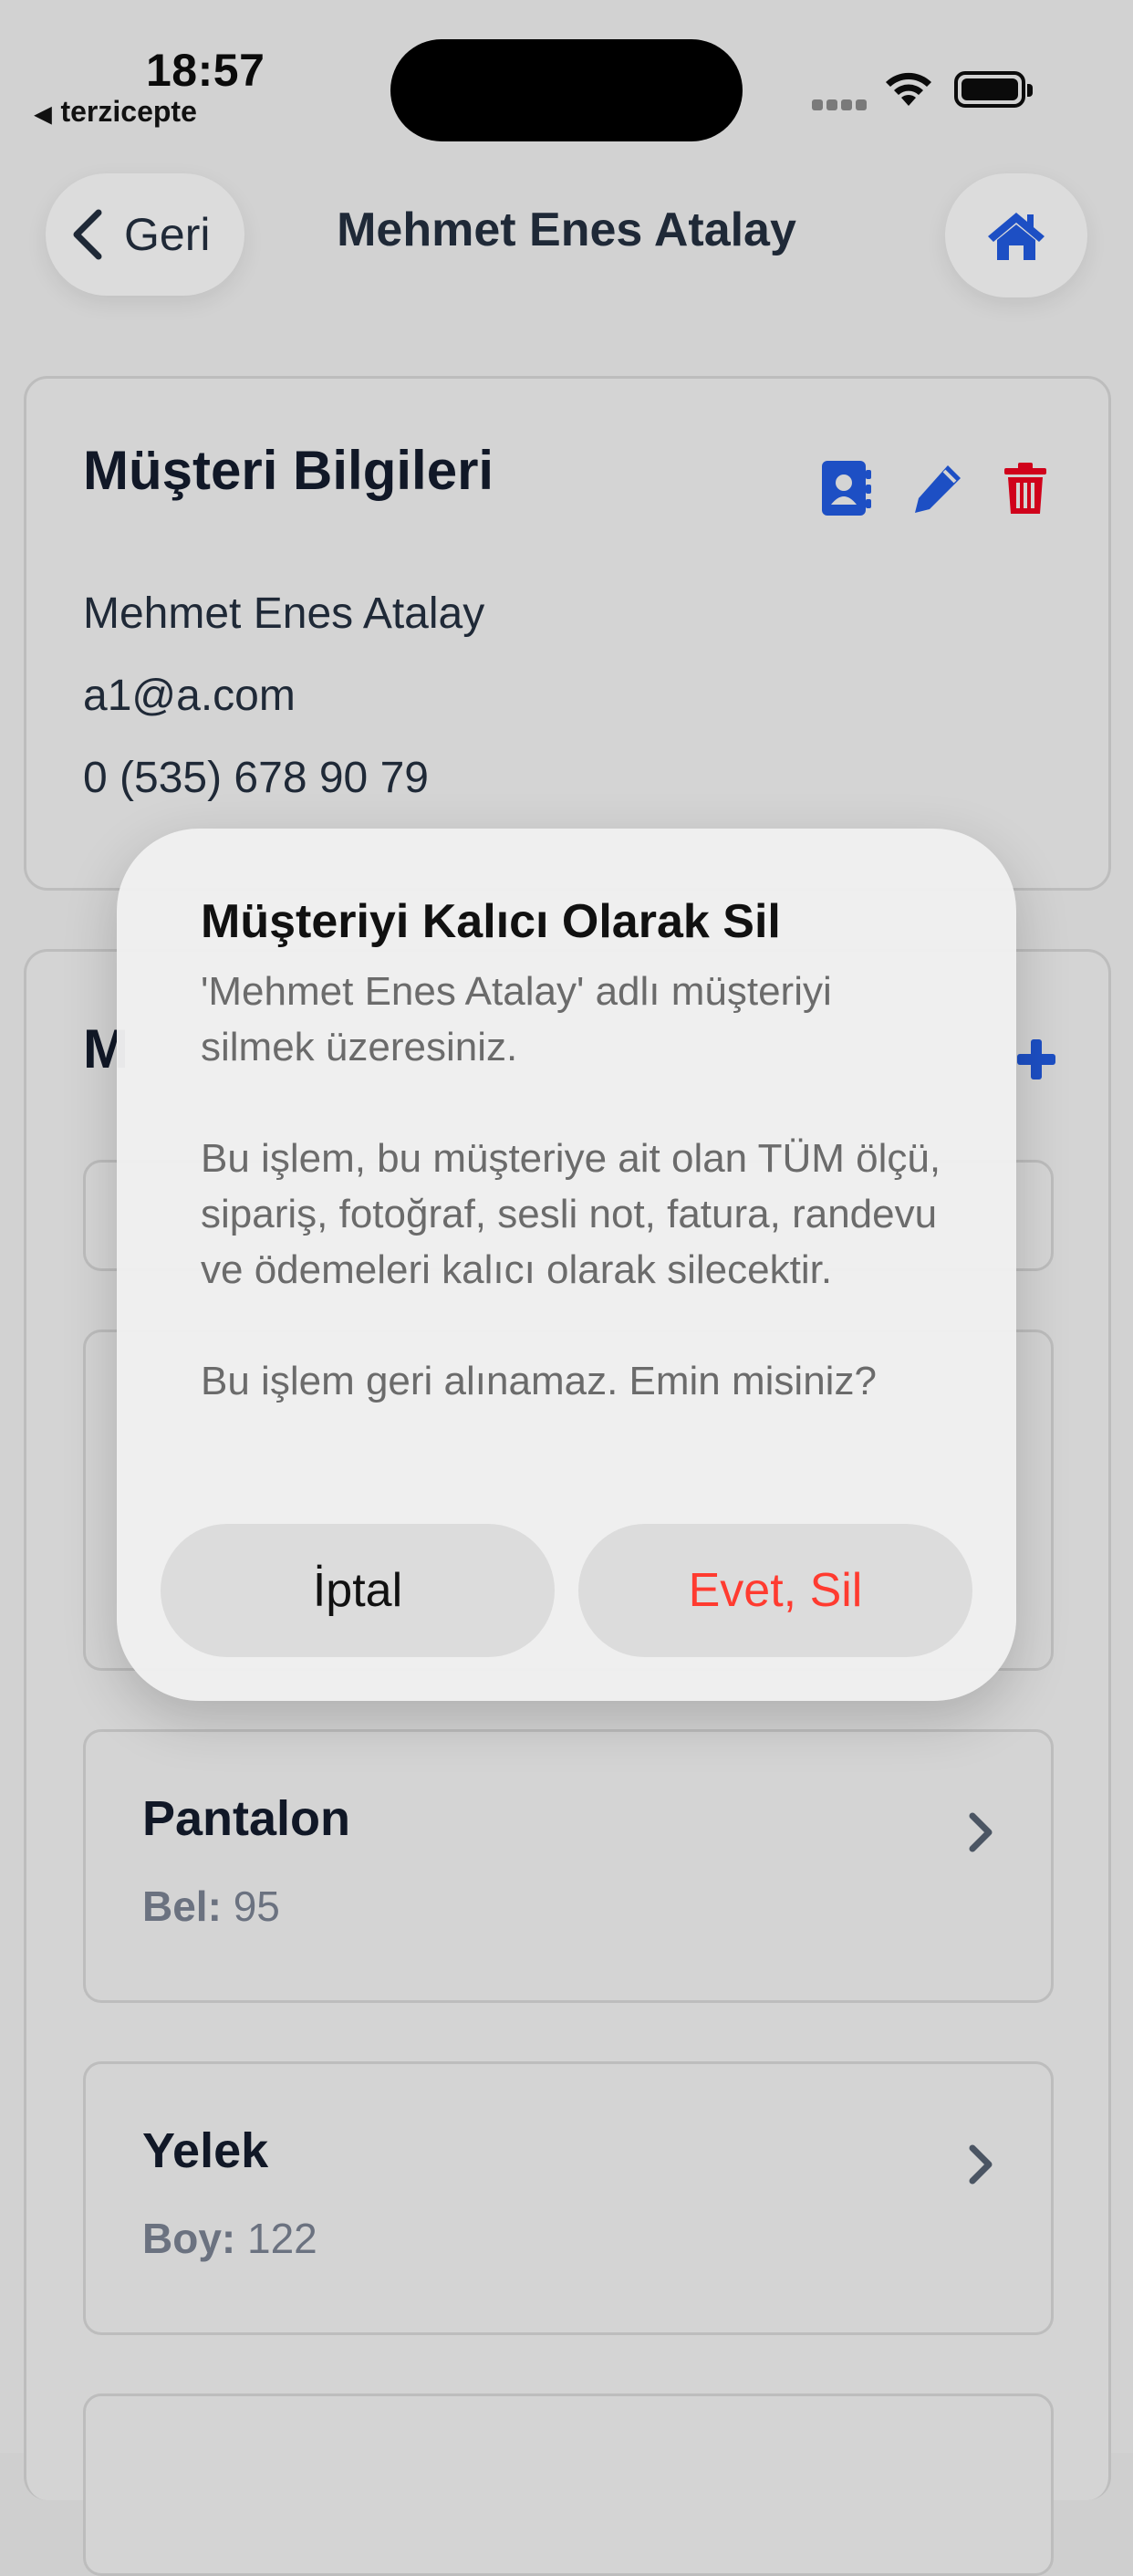 The height and width of the screenshot is (2576, 1133). I want to click on confirm-delete-button: Evet, Sil, so click(775, 1590).